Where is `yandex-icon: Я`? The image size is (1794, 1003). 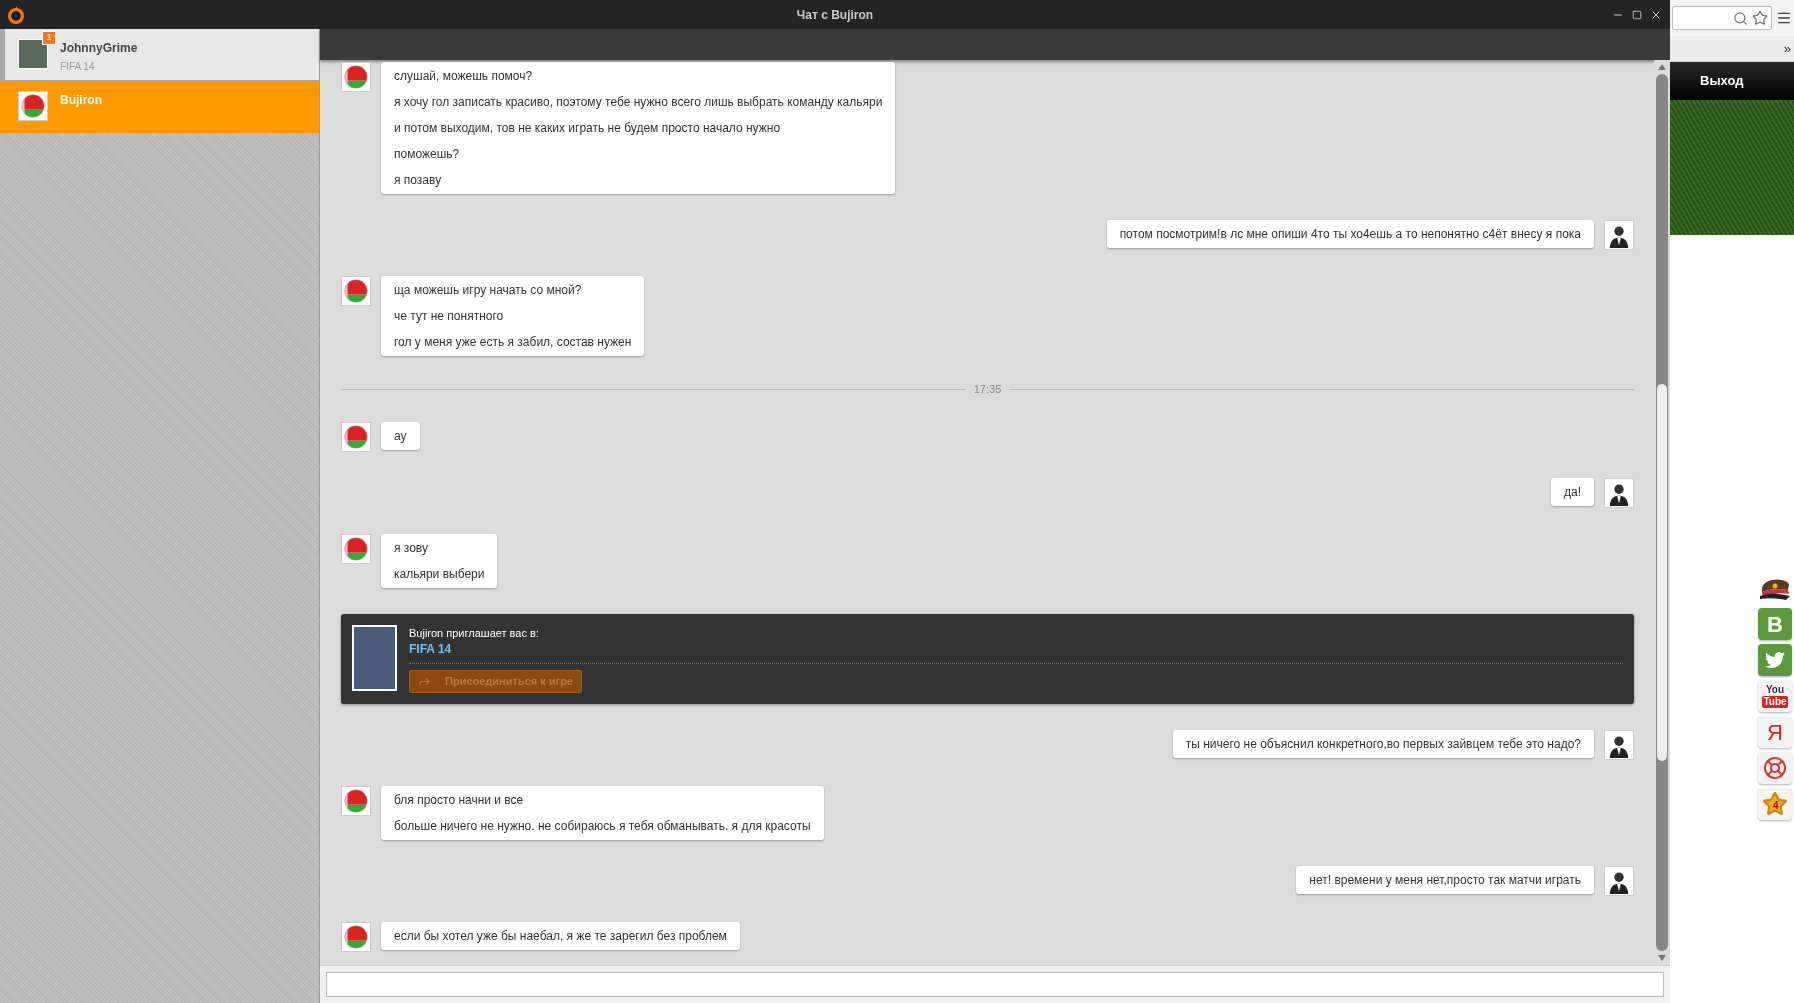
yandex-icon: Я is located at coordinates (1775, 732).